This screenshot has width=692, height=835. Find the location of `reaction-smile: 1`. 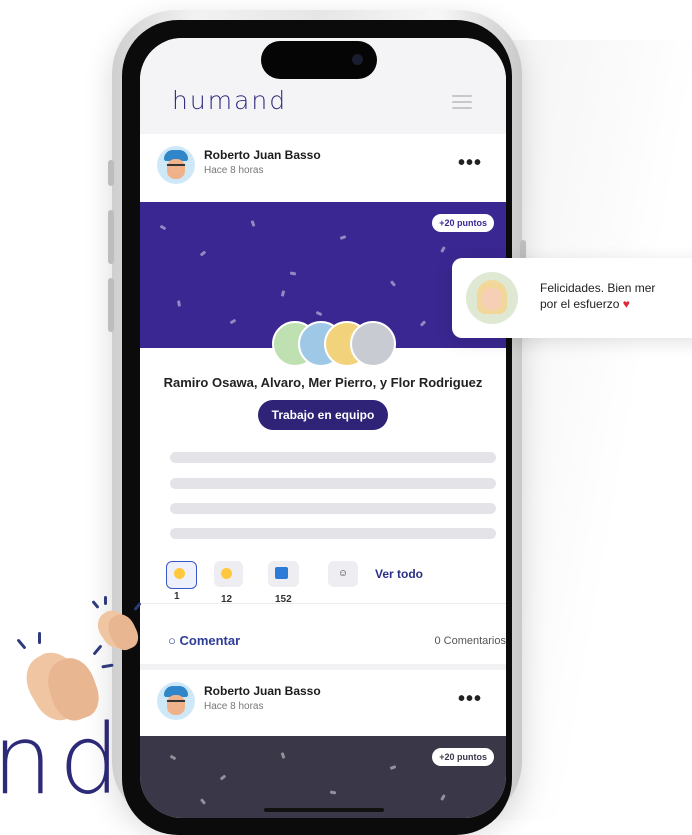

reaction-smile: 1 is located at coordinates (181, 581).